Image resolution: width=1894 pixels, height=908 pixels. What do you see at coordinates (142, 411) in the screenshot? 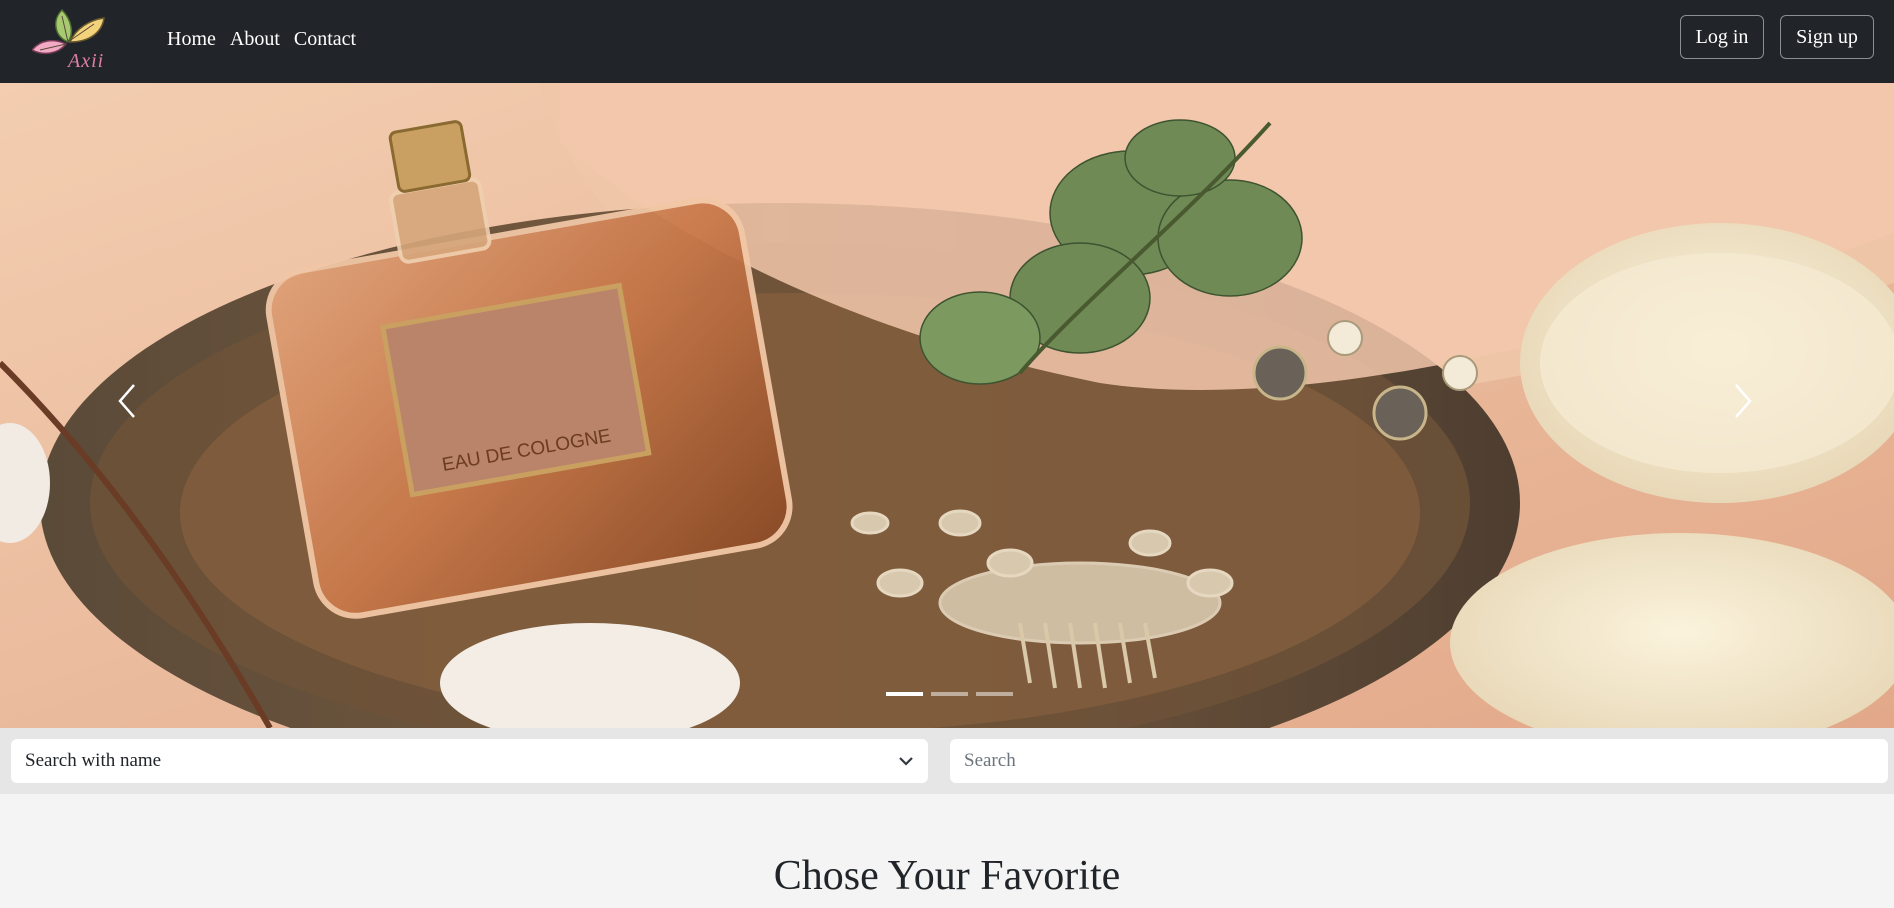
I see `carousel-prev-button` at bounding box center [142, 411].